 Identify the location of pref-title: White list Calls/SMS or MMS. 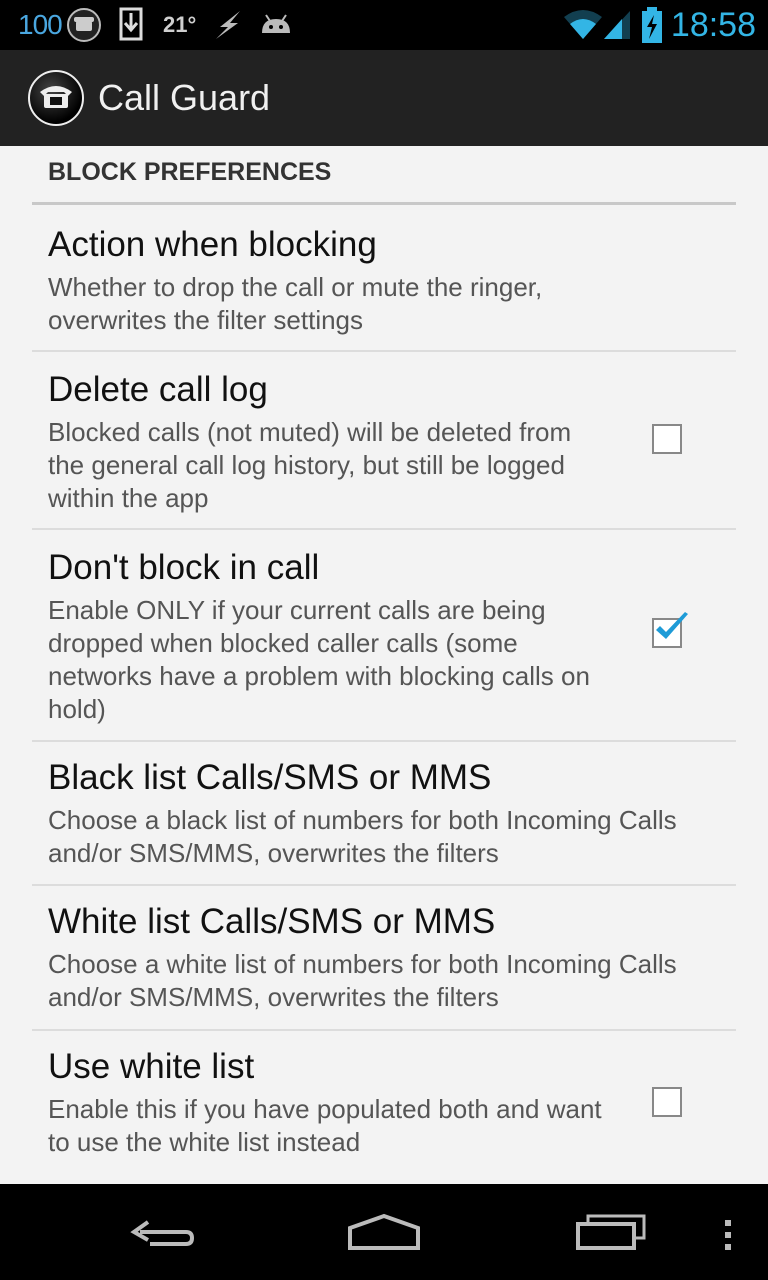
(272, 921).